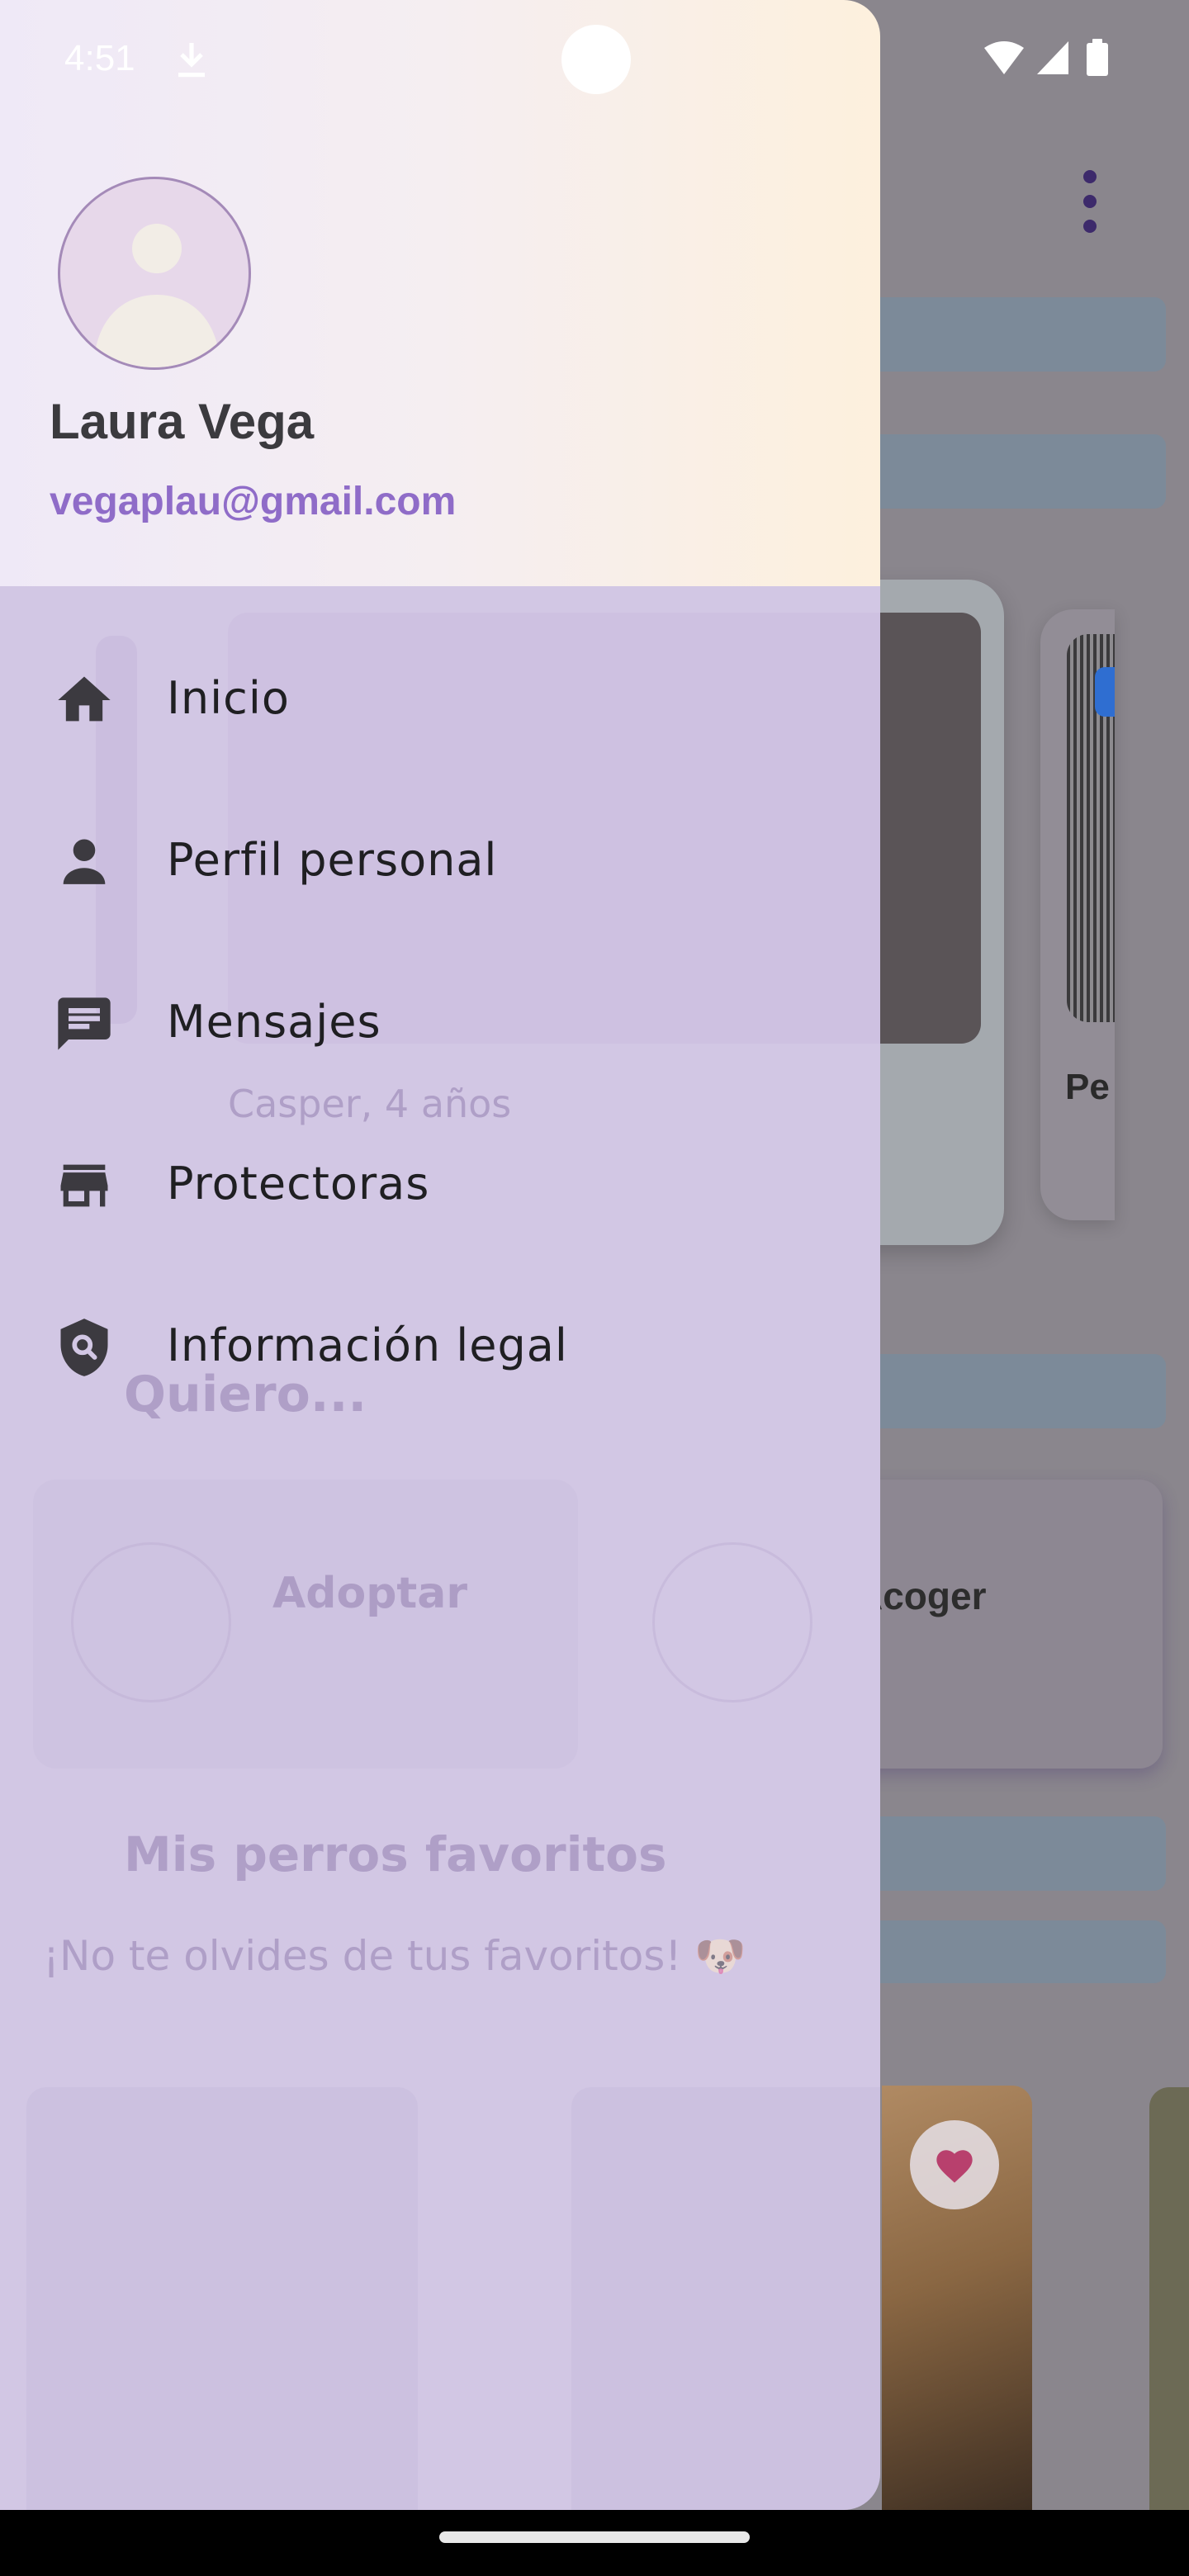 This screenshot has height=2576, width=1189. What do you see at coordinates (1004, 1951) in the screenshot?
I see `favorites-subtitle-placeholder` at bounding box center [1004, 1951].